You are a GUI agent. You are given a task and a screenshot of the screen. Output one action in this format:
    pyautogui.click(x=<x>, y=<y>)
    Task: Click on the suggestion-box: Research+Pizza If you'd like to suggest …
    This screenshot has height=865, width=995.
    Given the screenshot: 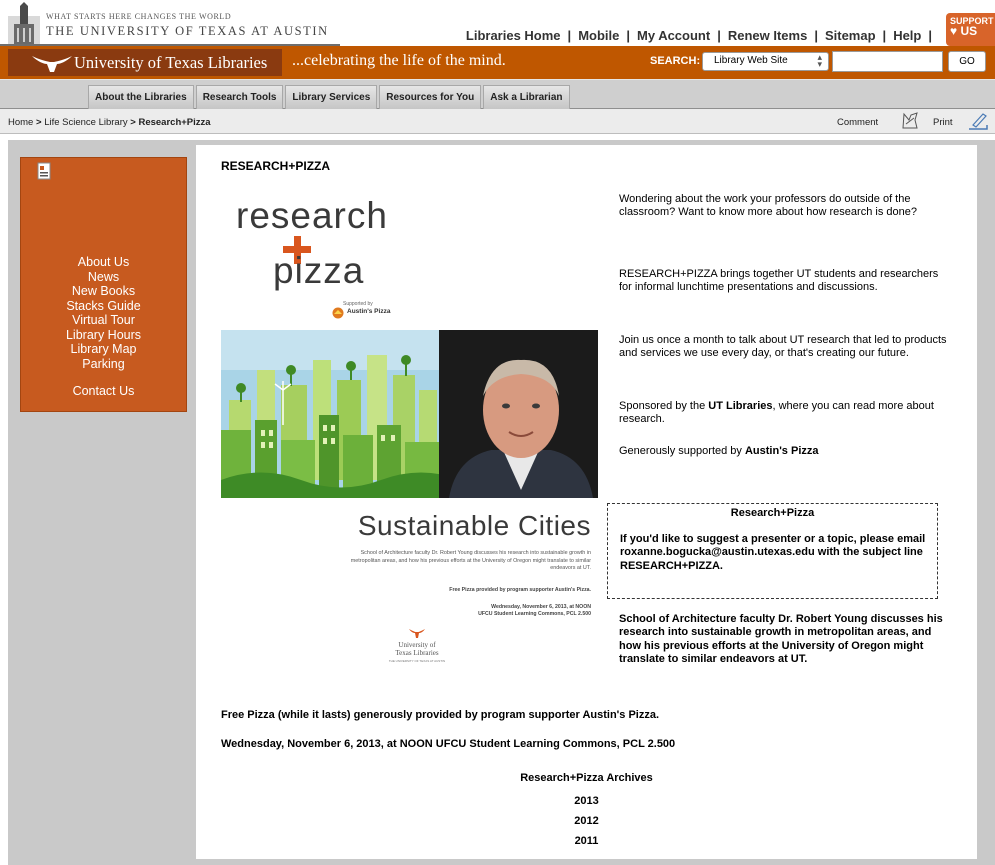 What is the action you would take?
    pyautogui.click(x=772, y=551)
    